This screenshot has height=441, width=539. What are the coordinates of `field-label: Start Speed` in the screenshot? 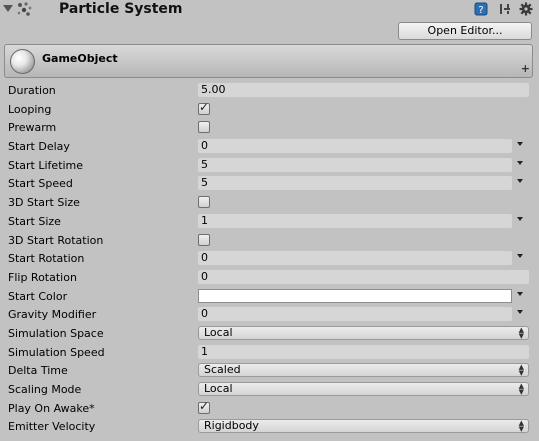 It's located at (40, 184).